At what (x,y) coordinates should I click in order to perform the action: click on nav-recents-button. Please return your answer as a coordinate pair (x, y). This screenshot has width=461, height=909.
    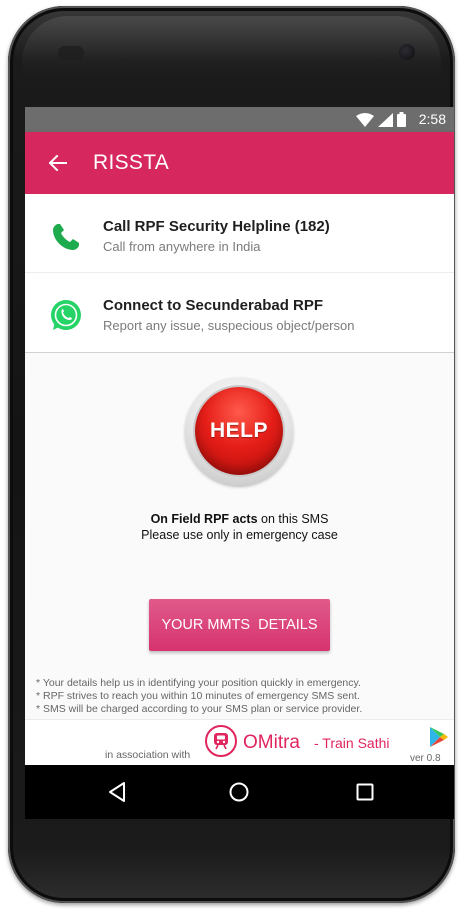
    Looking at the image, I should click on (365, 792).